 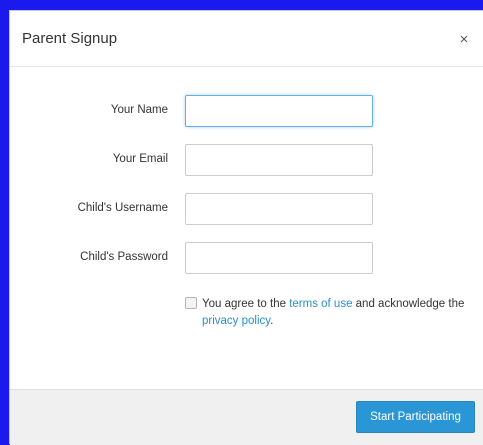 What do you see at coordinates (4, 222) in the screenshot?
I see `modal-backdrop` at bounding box center [4, 222].